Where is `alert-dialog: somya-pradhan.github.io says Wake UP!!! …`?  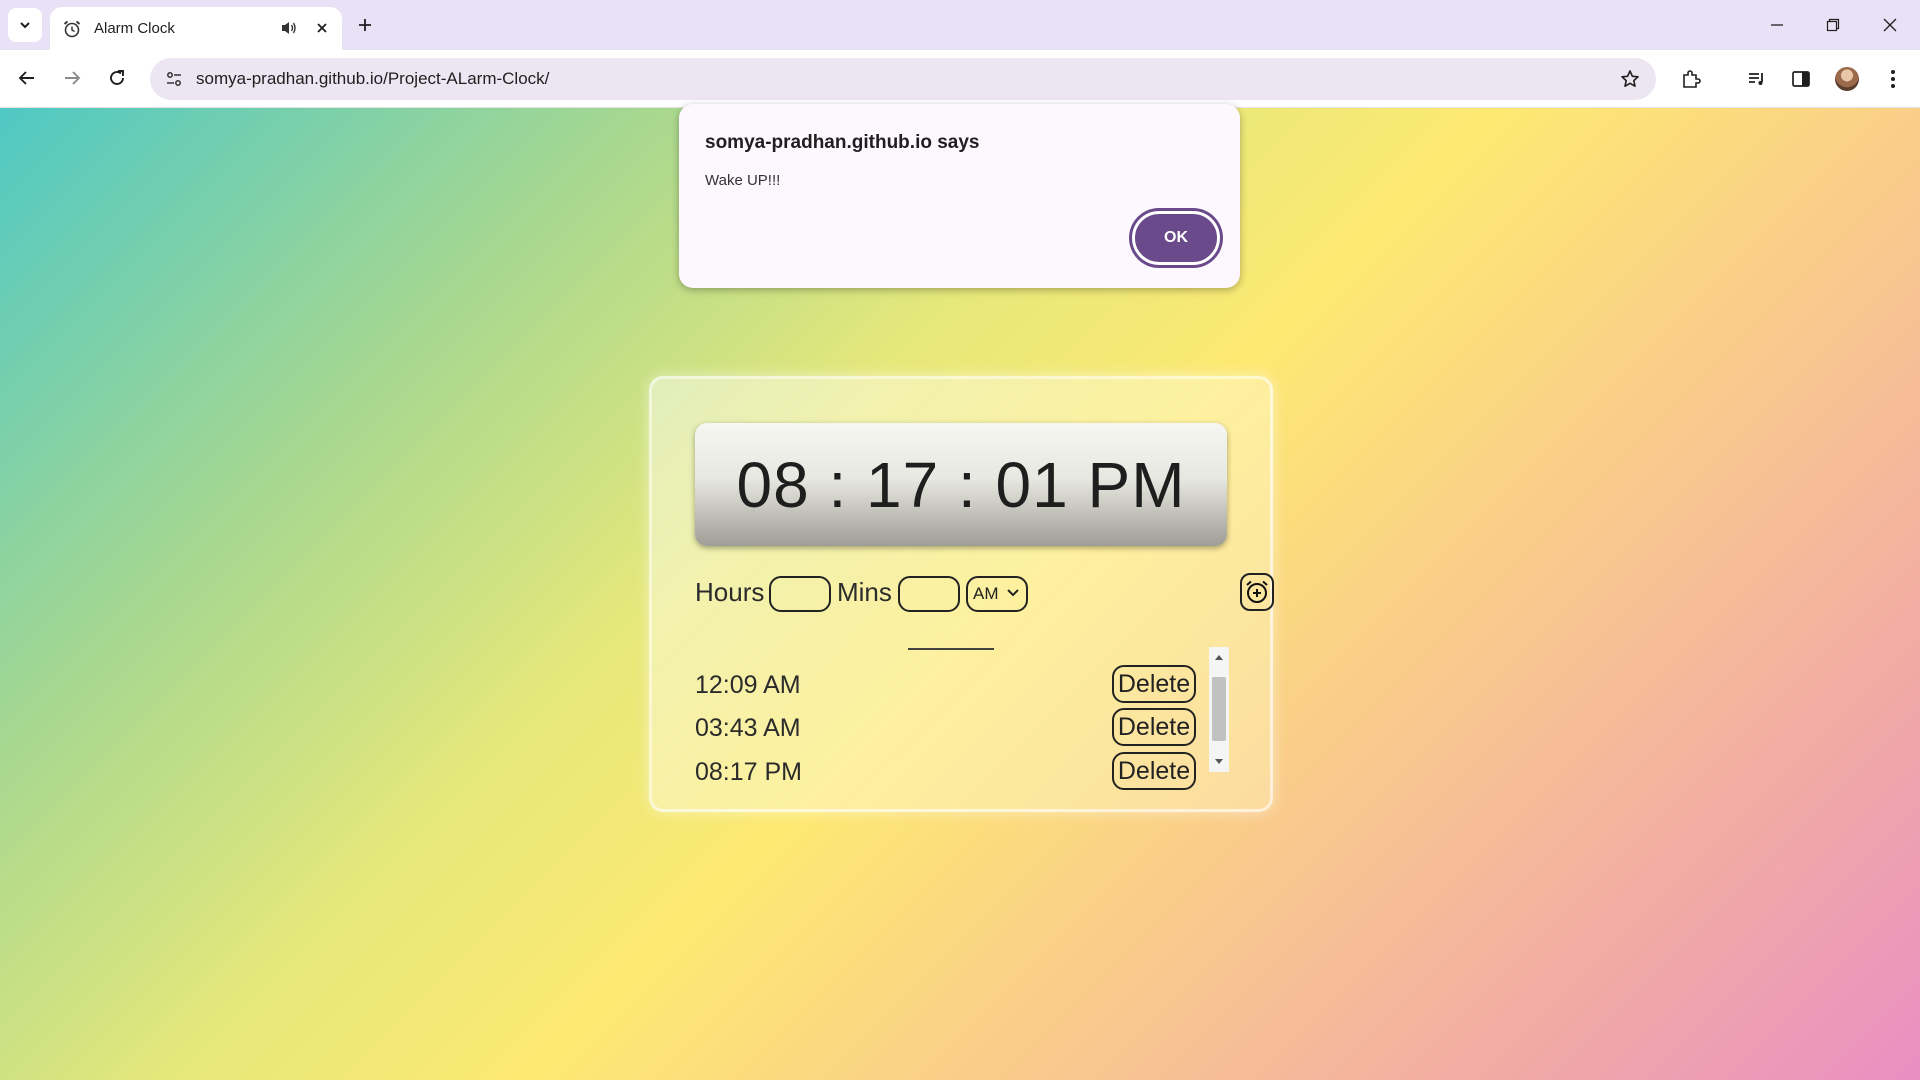
alert-dialog: somya-pradhan.github.io says Wake UP!!! … is located at coordinates (959, 196).